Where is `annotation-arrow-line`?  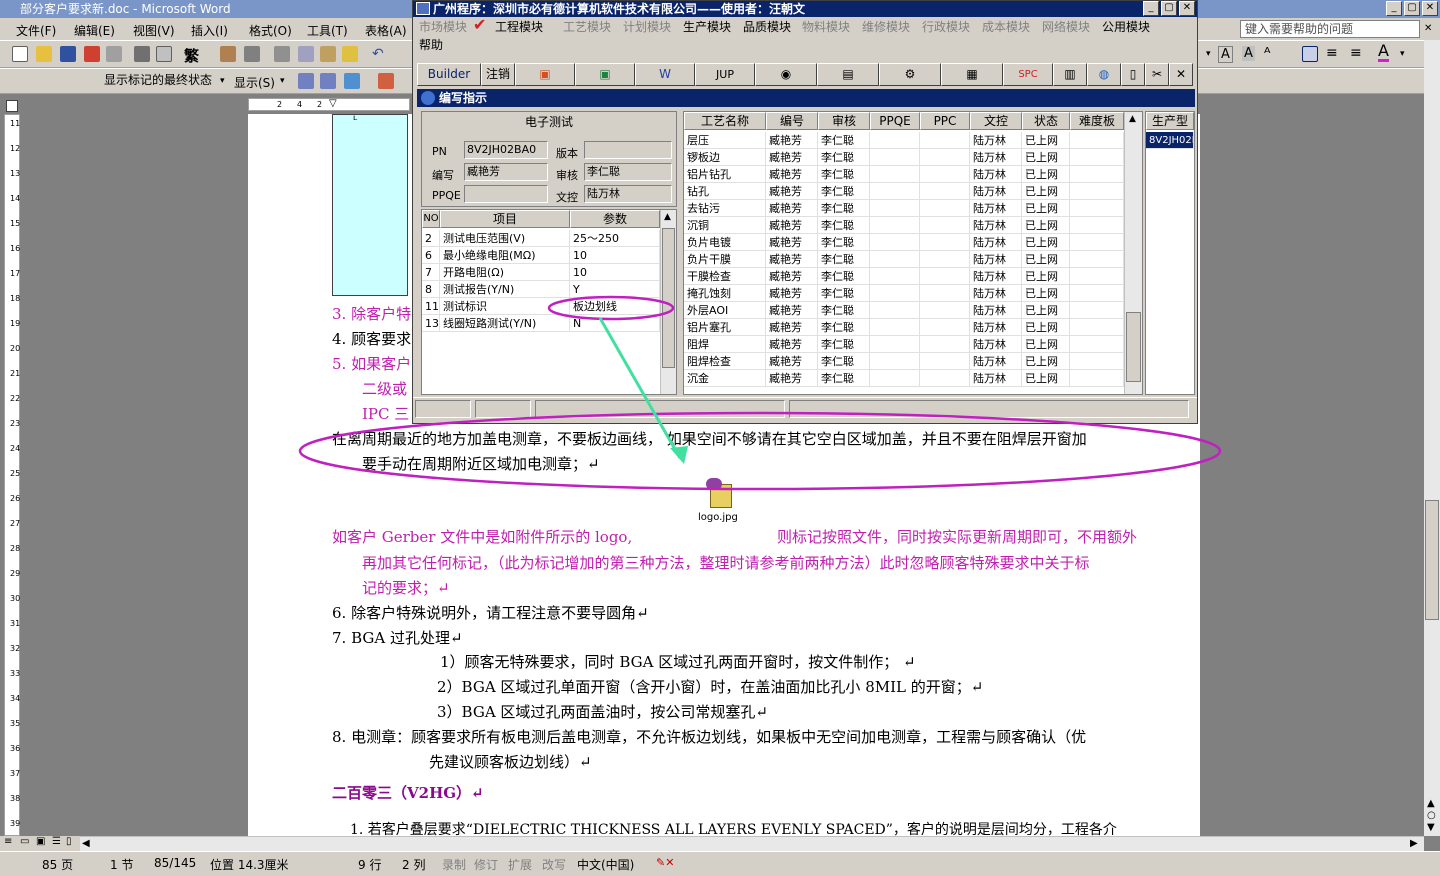
annotation-arrow-line is located at coordinates (640, 388).